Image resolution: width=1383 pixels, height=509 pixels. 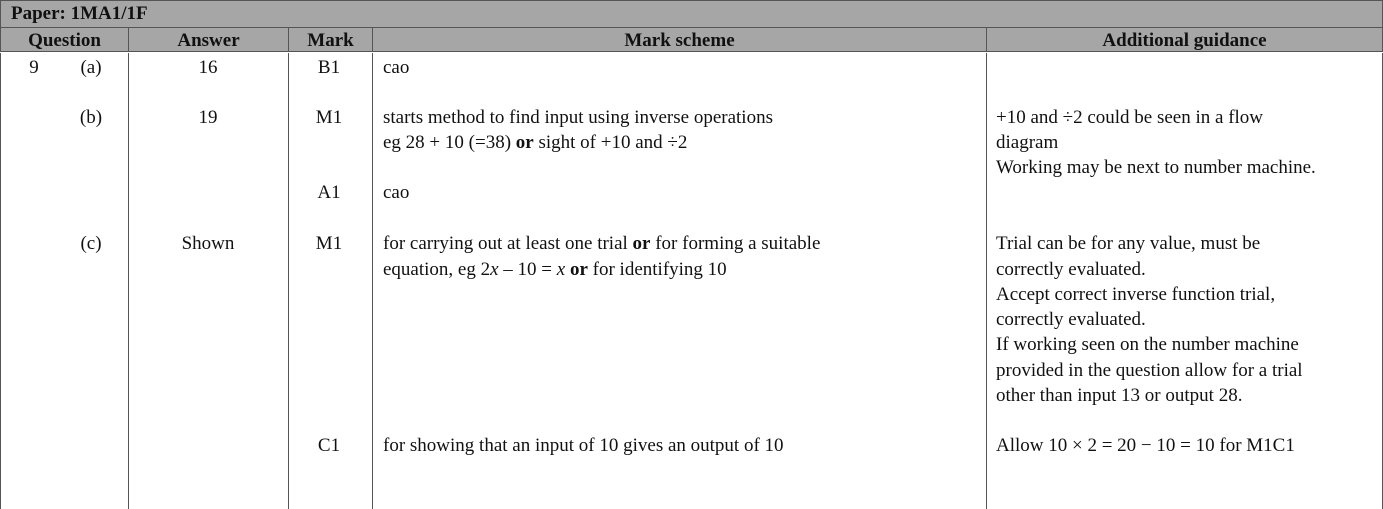 I want to click on scheme-b-a1: cao, so click(x=396, y=192).